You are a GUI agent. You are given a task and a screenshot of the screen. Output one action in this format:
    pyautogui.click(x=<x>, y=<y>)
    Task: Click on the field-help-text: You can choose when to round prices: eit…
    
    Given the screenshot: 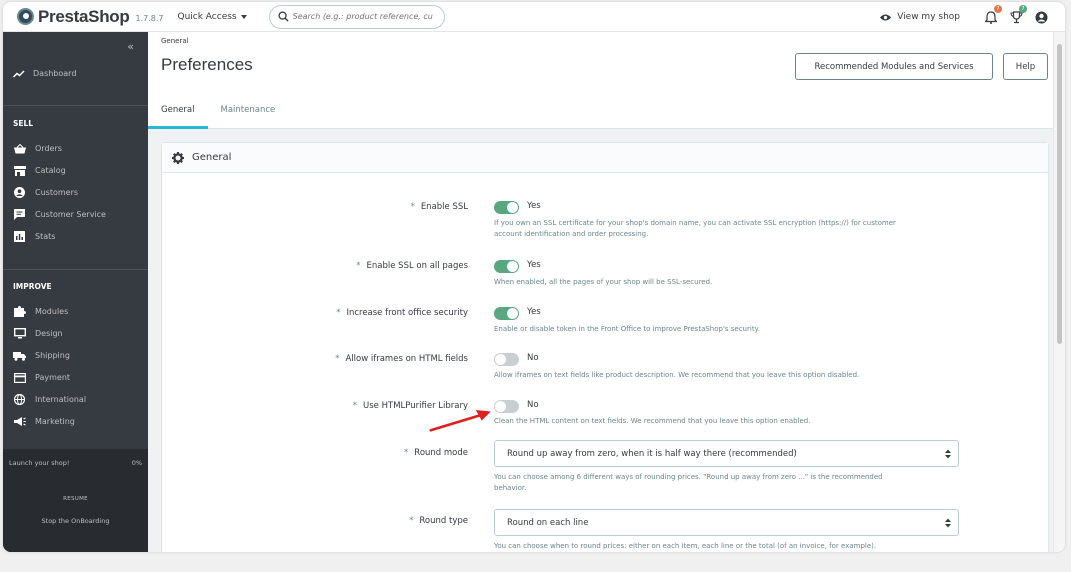 What is the action you would take?
    pyautogui.click(x=685, y=546)
    